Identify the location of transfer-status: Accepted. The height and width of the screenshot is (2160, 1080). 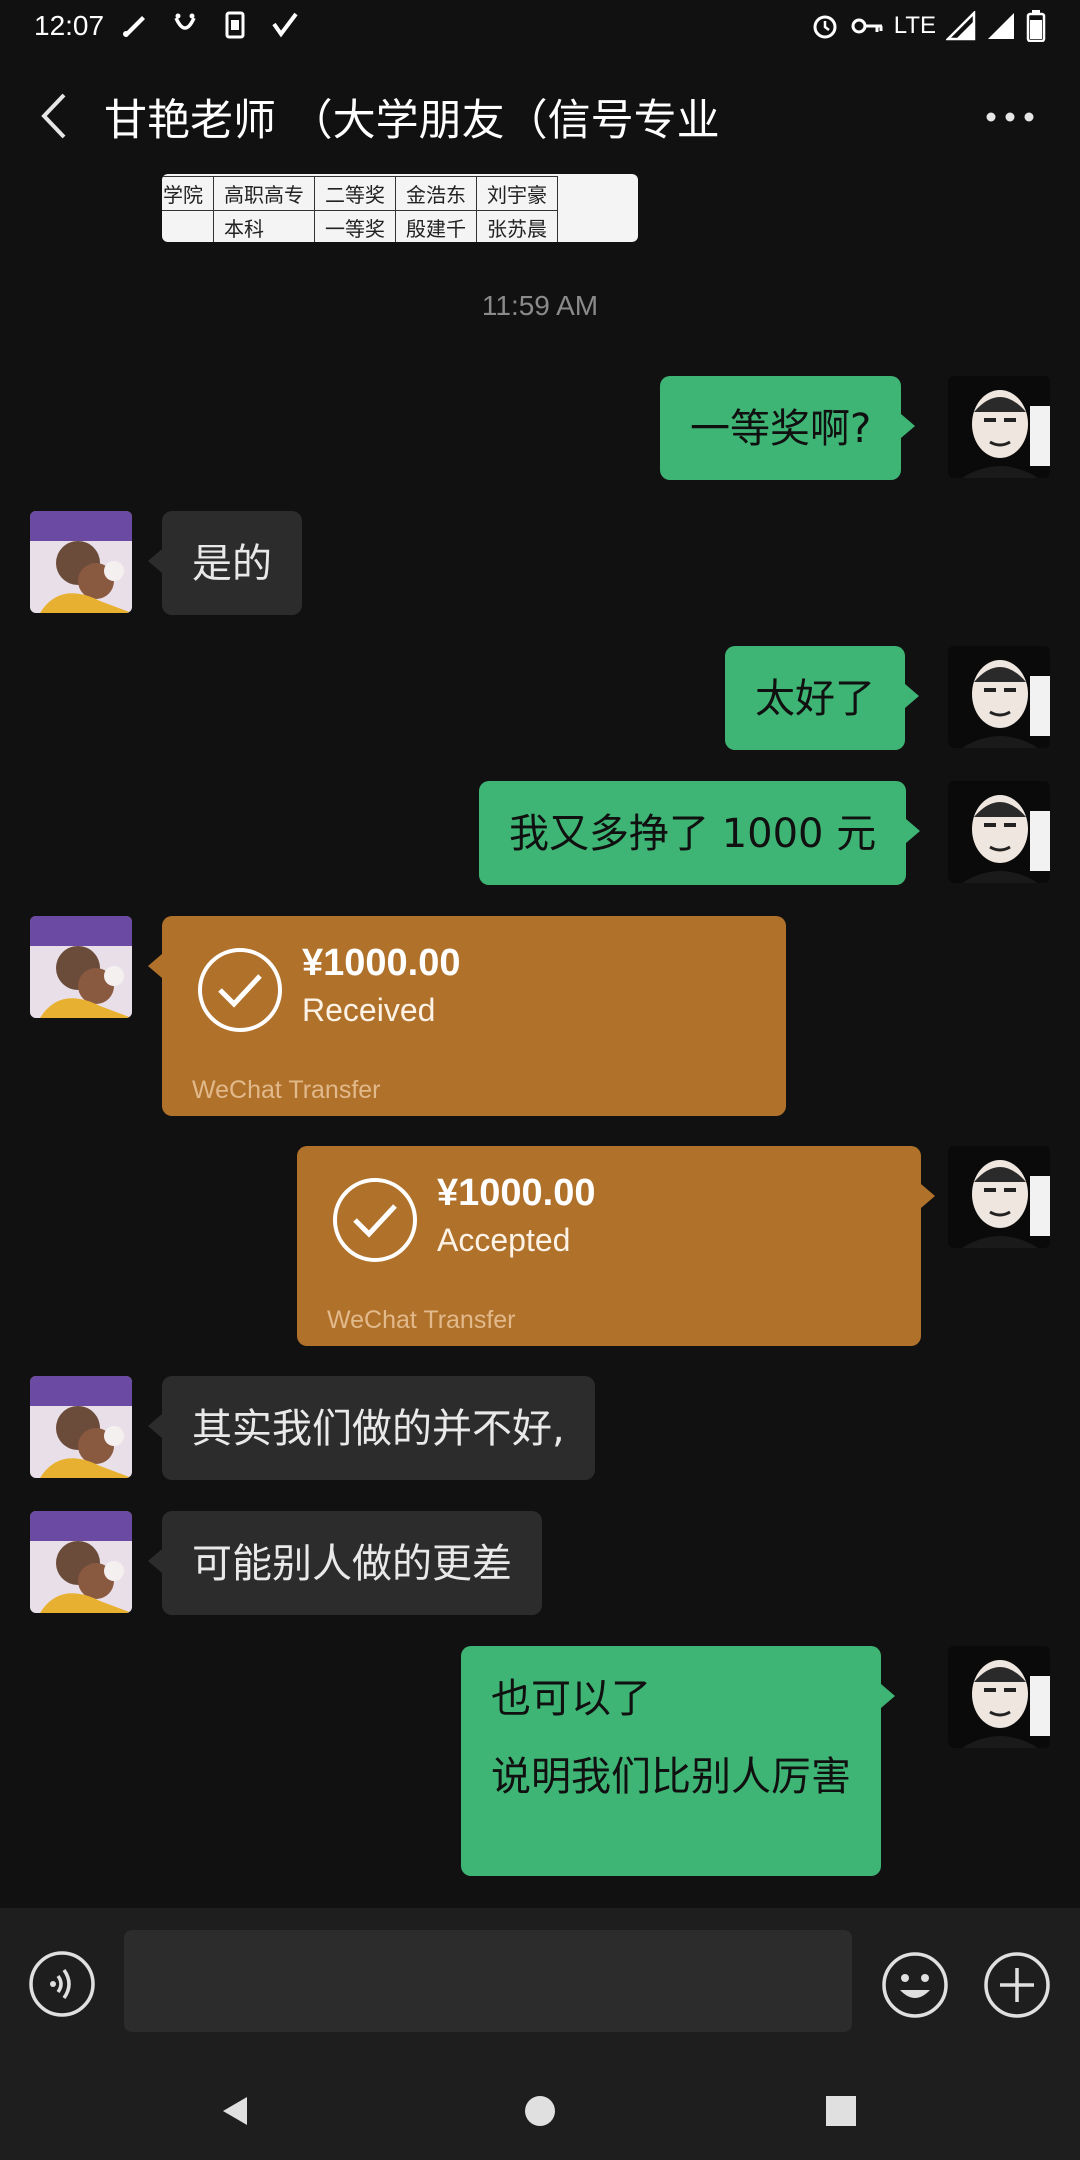
(504, 1240).